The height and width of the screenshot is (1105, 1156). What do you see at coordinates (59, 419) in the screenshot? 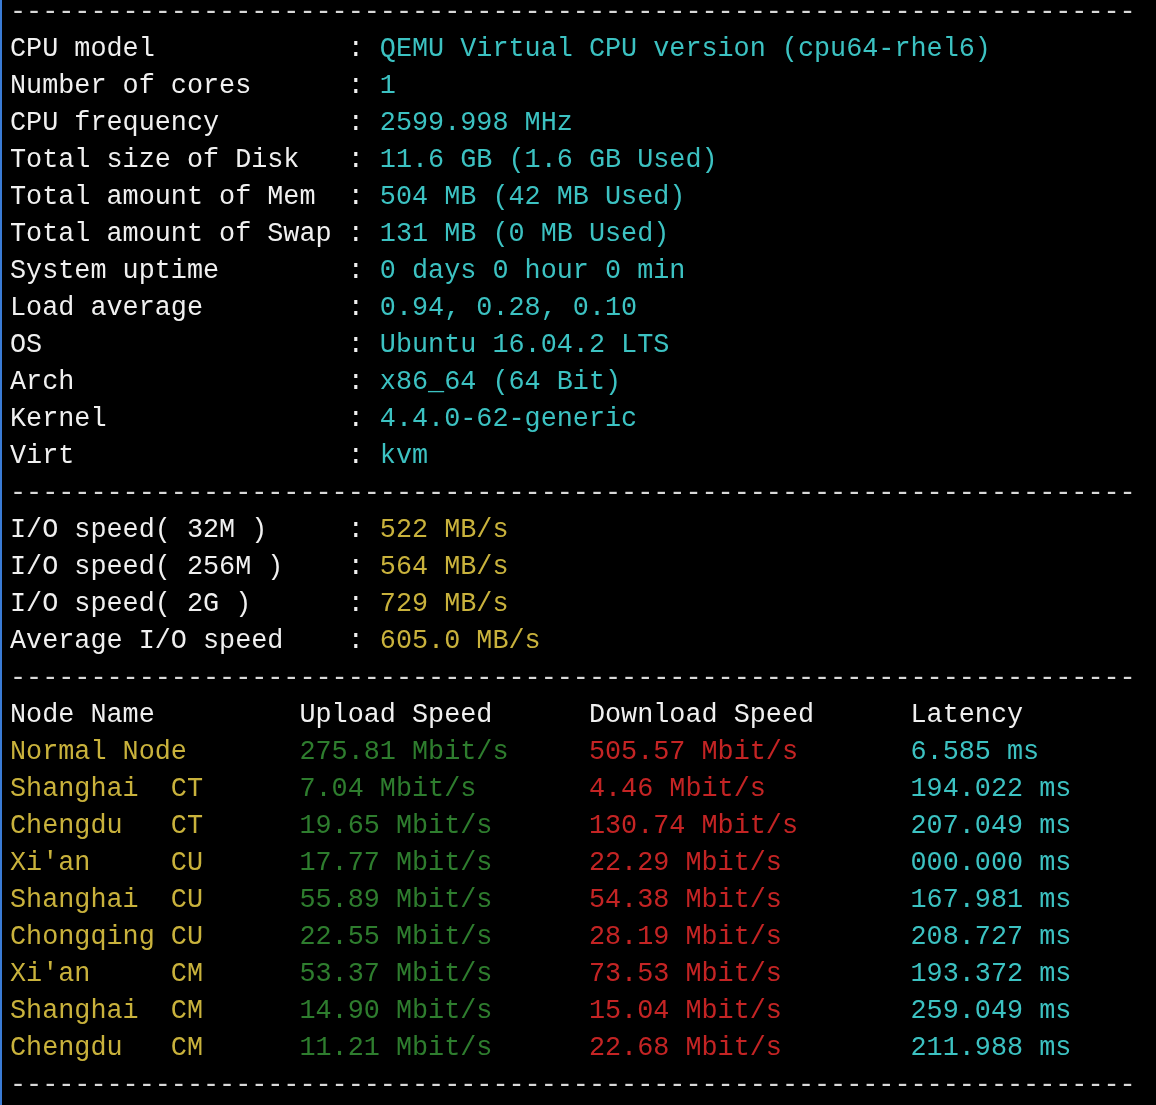
I see `info-label: Kernel` at bounding box center [59, 419].